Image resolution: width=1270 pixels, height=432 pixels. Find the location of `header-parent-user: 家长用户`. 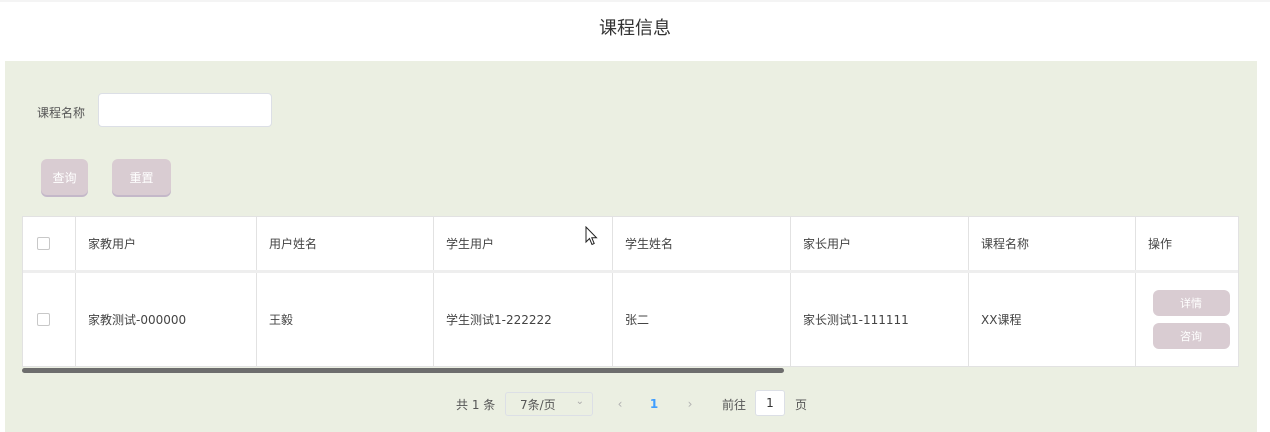

header-parent-user: 家长用户 is located at coordinates (880, 243).